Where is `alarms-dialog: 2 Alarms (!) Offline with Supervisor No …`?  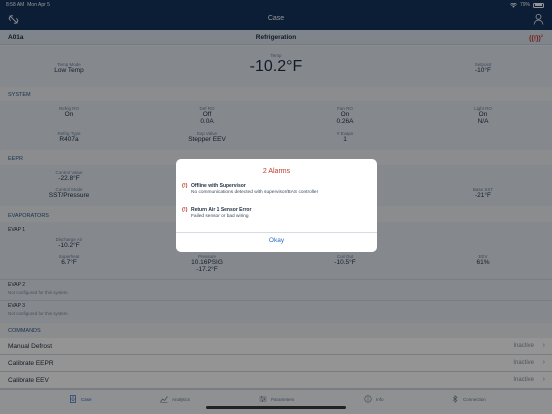
alarms-dialog: 2 Alarms (!) Offline with Supervisor No … is located at coordinates (276, 205).